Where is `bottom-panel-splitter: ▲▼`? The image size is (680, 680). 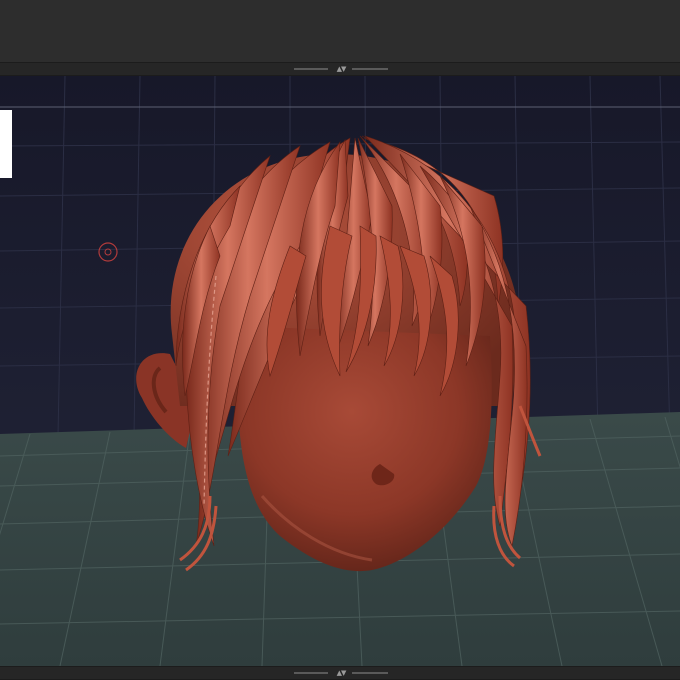
bottom-panel-splitter: ▲▼ is located at coordinates (340, 673).